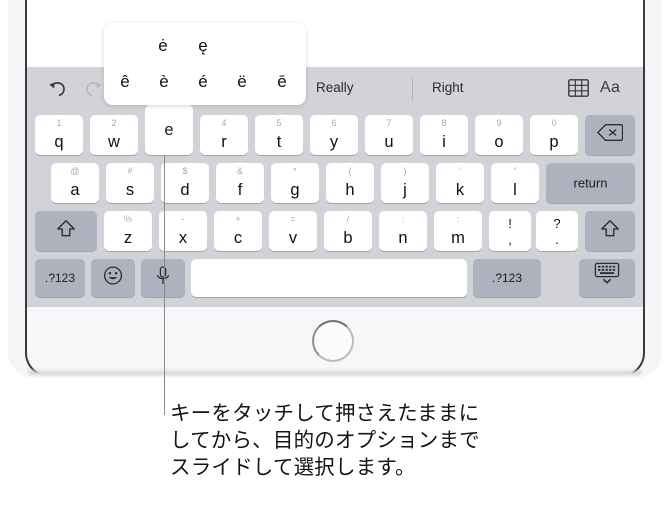 Image resolution: width=670 pixels, height=505 pixels. Describe the element at coordinates (510, 239) in the screenshot. I see `key-comma-label: ,` at that location.